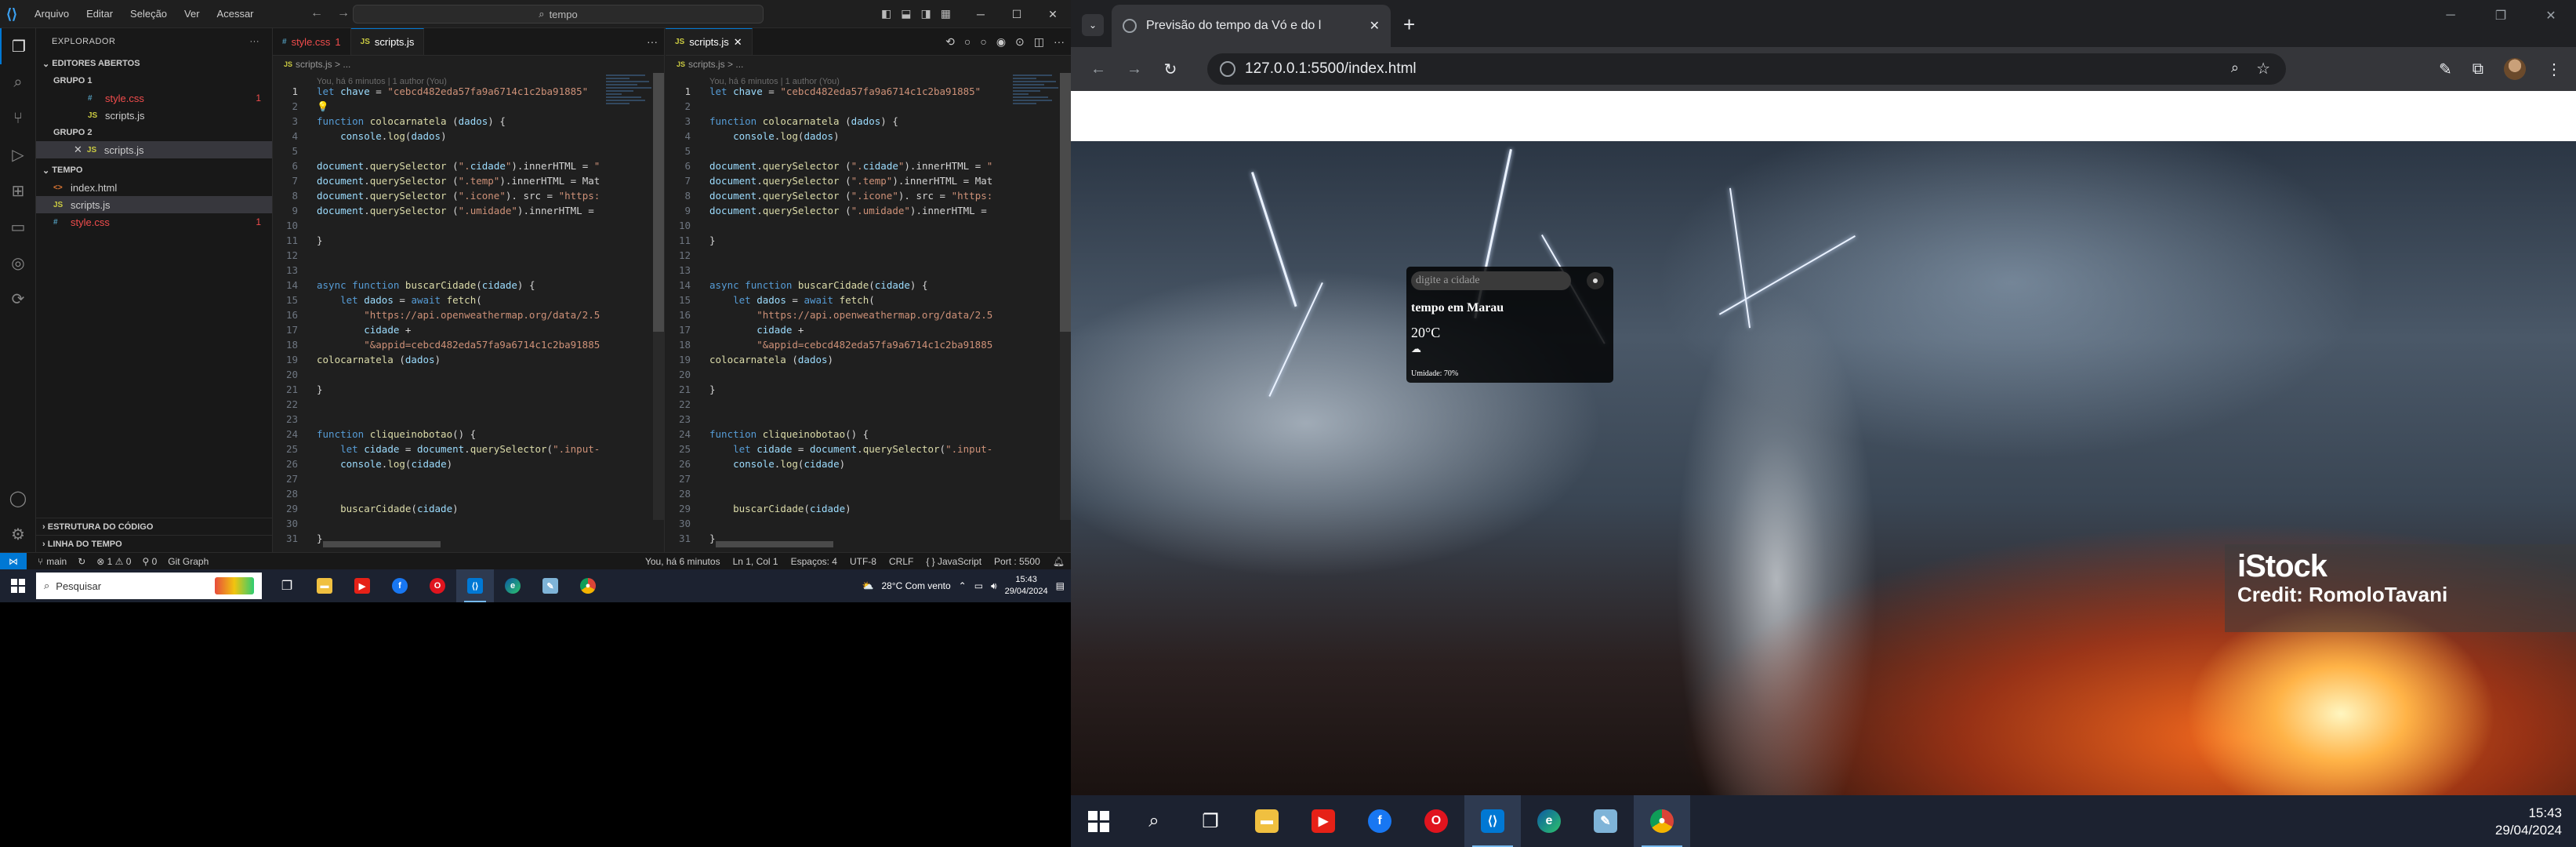 The width and height of the screenshot is (2576, 847). Describe the element at coordinates (901, 561) in the screenshot. I see `end-of-line: CRLF` at that location.